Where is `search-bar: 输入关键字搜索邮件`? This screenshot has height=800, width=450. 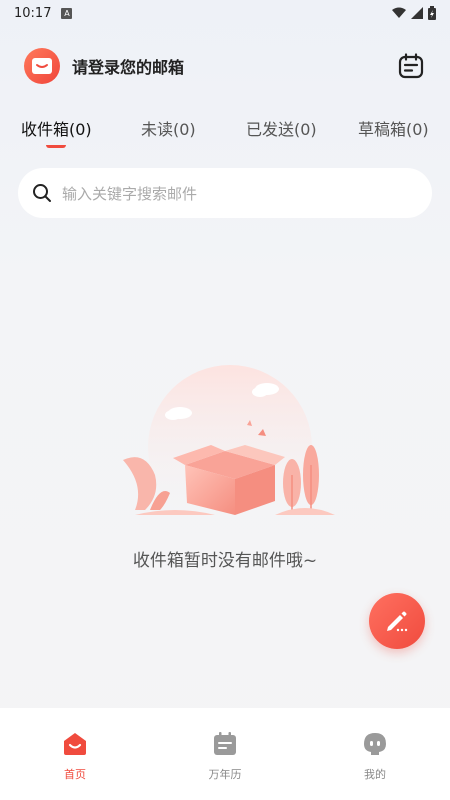 search-bar: 输入关键字搜索邮件 is located at coordinates (225, 193).